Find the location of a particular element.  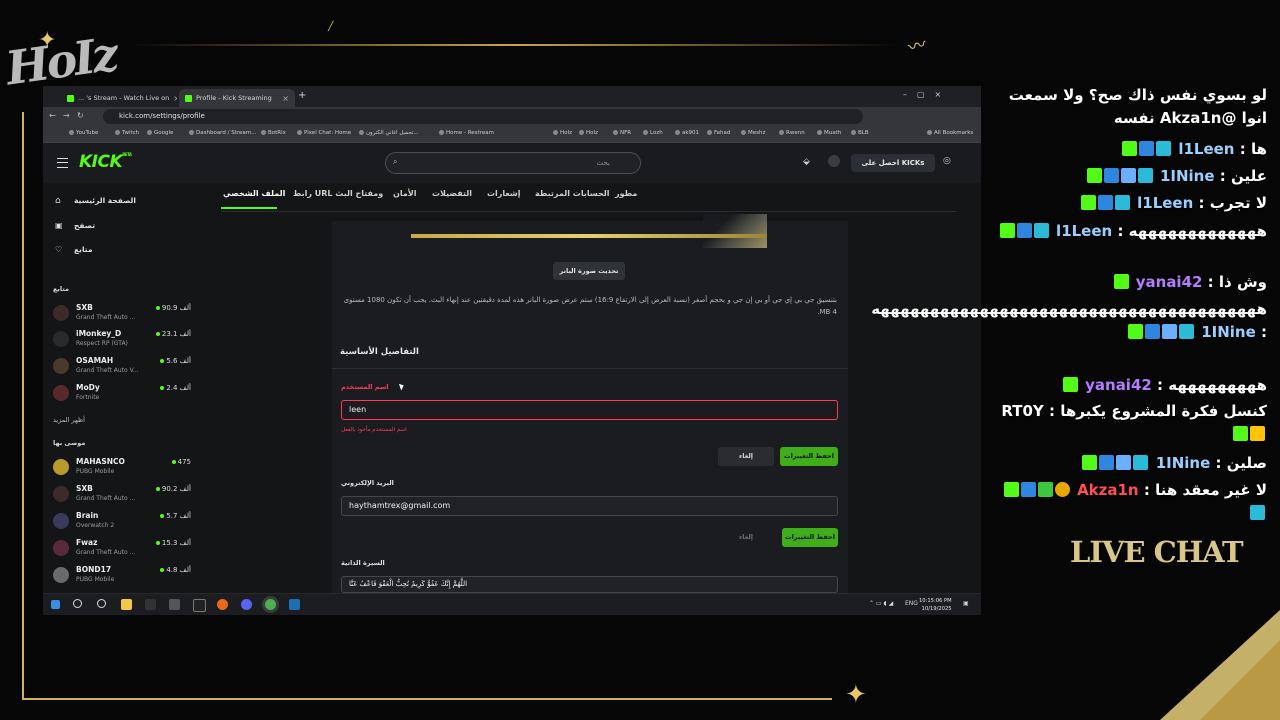

reload-icon: ↻ is located at coordinates (80, 115).